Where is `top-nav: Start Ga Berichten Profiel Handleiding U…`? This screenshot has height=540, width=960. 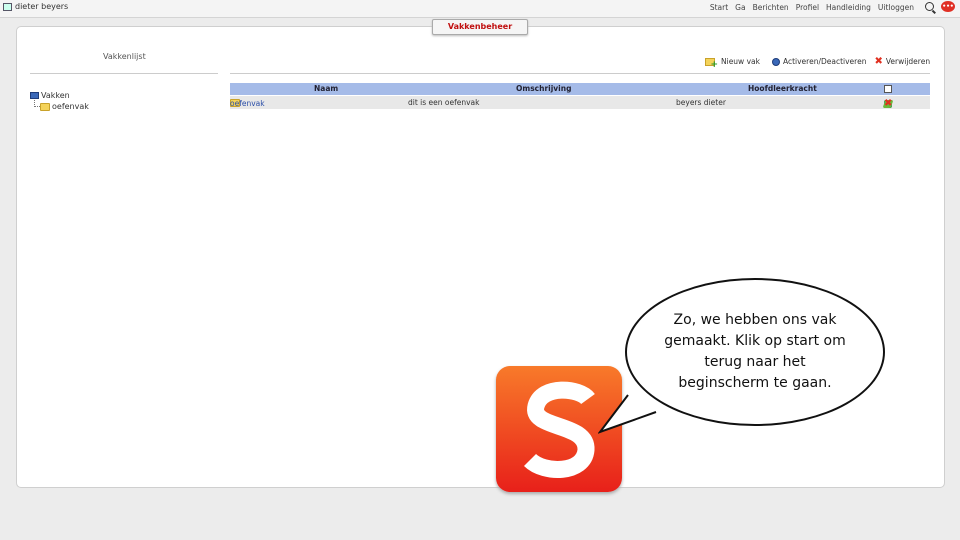
top-nav: Start Ga Berichten Profiel Handleiding U… is located at coordinates (812, 7).